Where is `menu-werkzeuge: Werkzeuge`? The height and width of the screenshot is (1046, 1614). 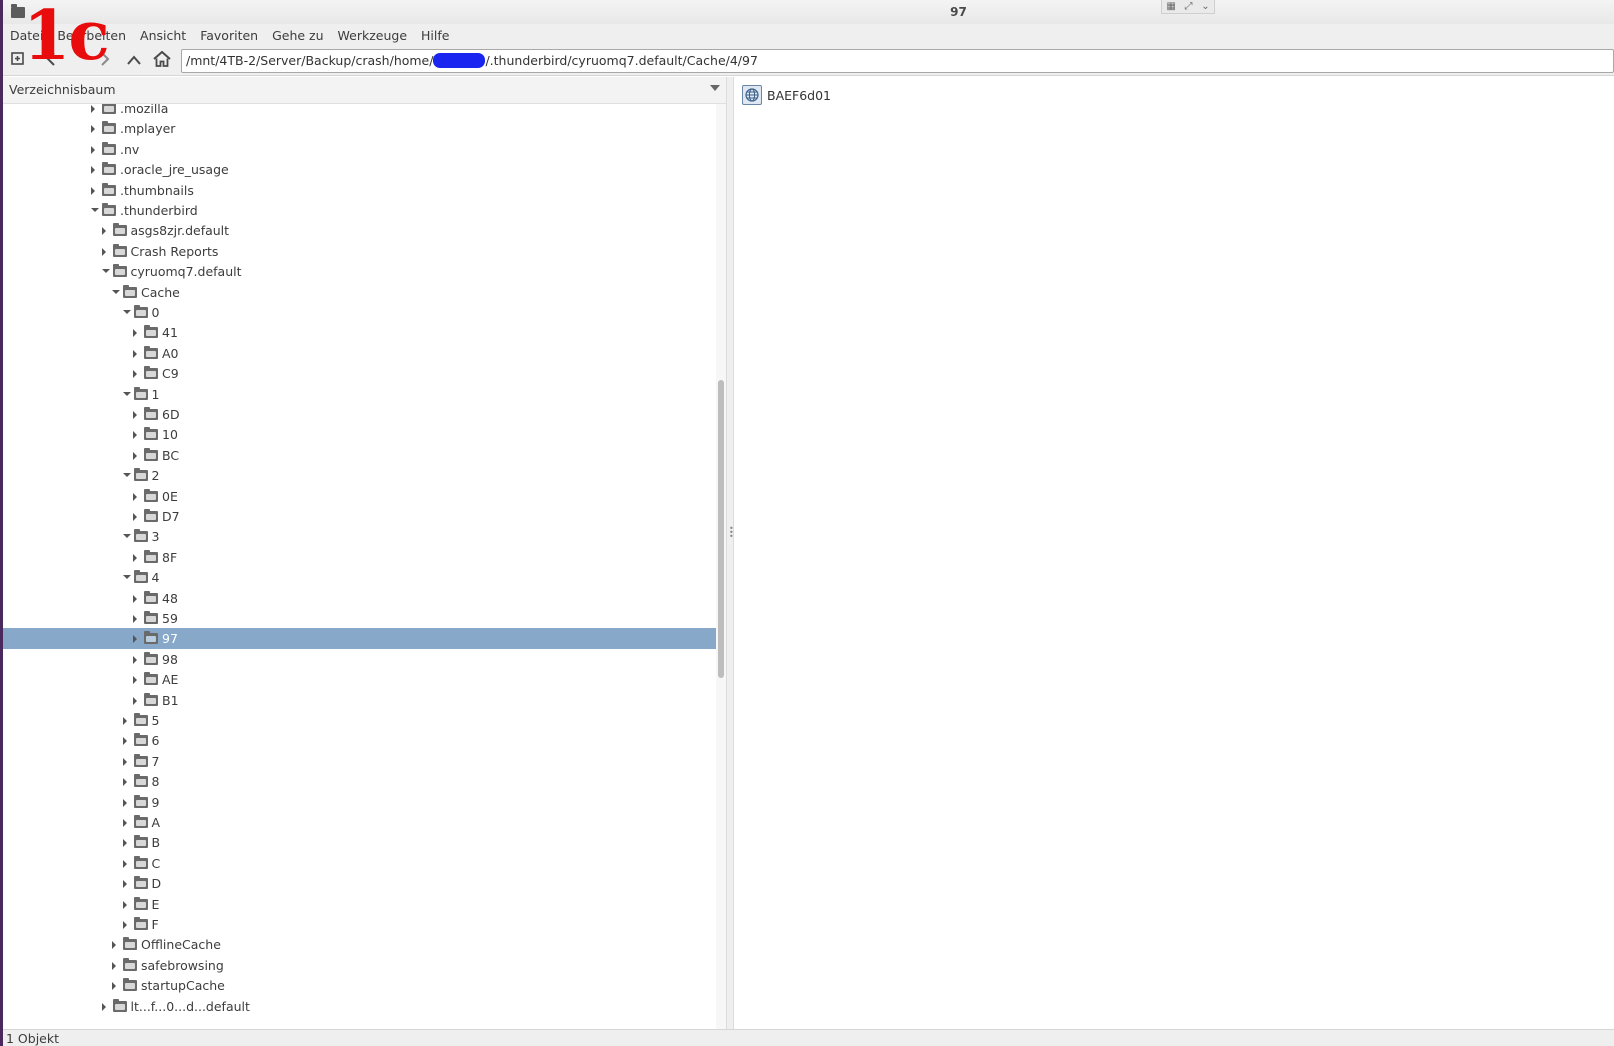 menu-werkzeuge: Werkzeuge is located at coordinates (373, 35).